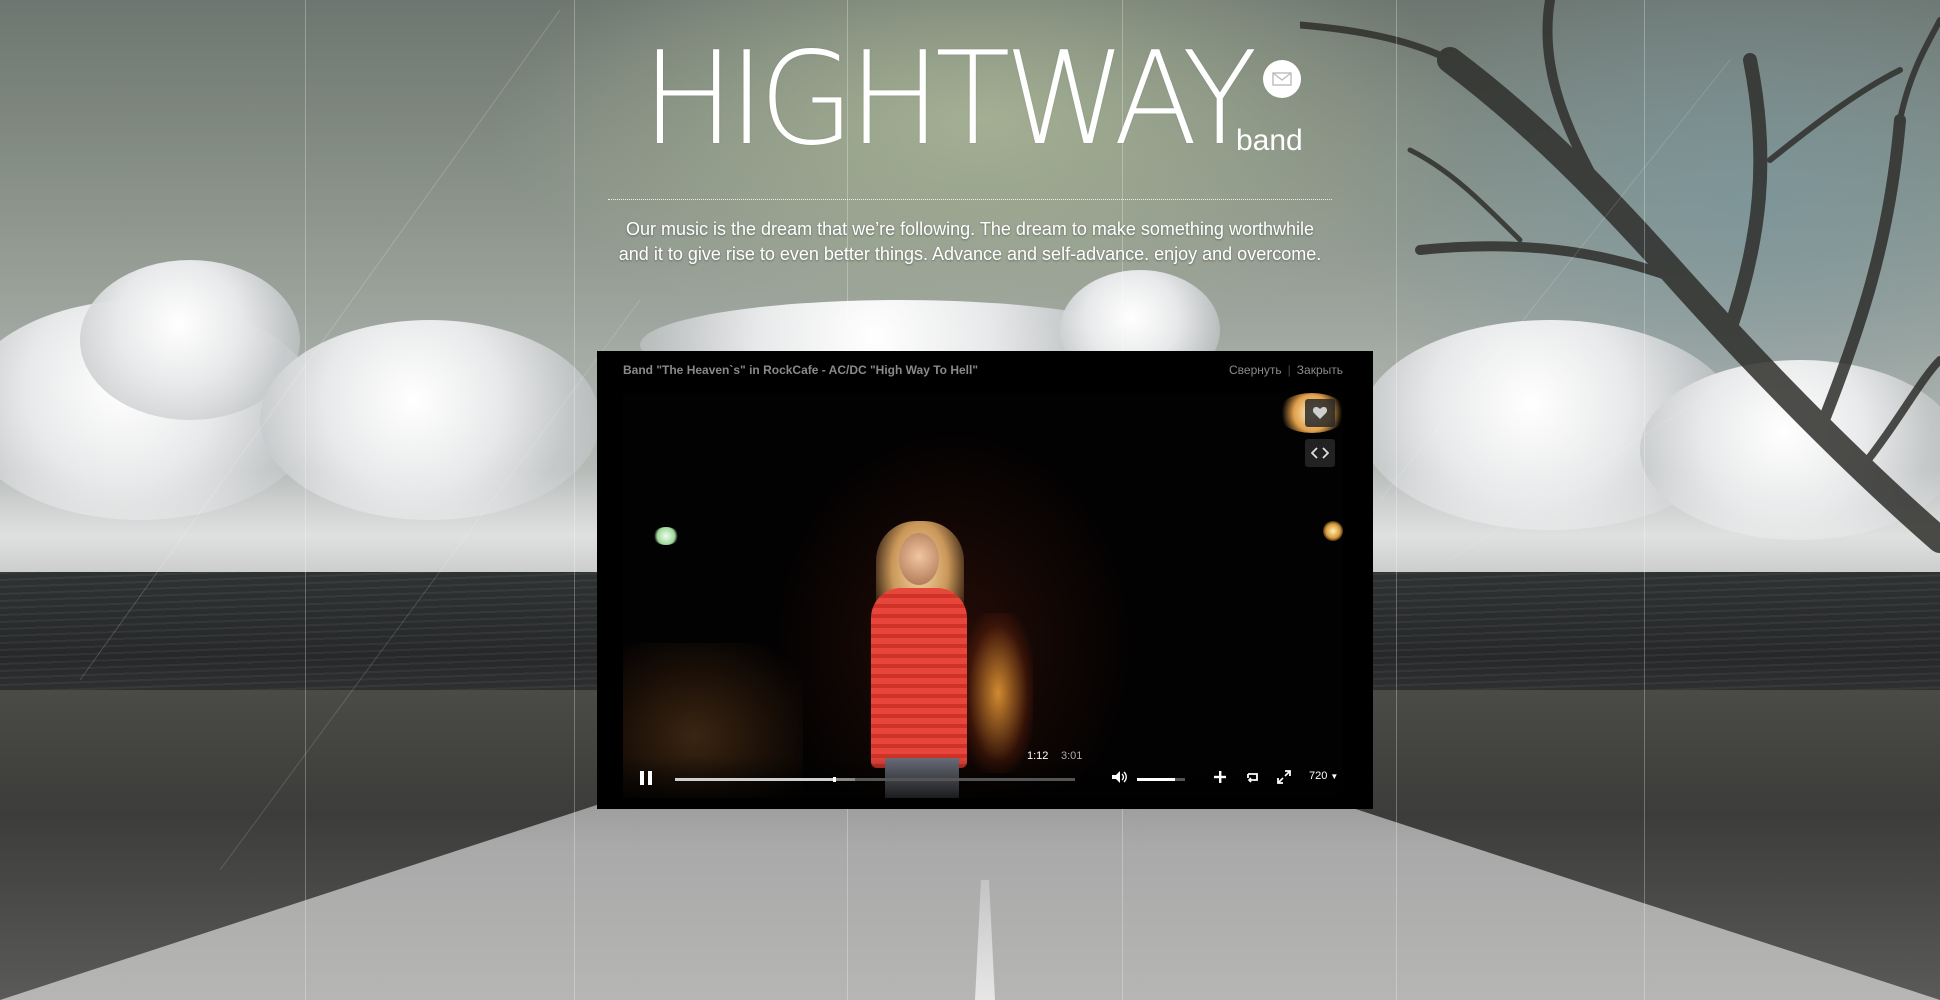  What do you see at coordinates (835, 779) in the screenshot?
I see `progress-knob` at bounding box center [835, 779].